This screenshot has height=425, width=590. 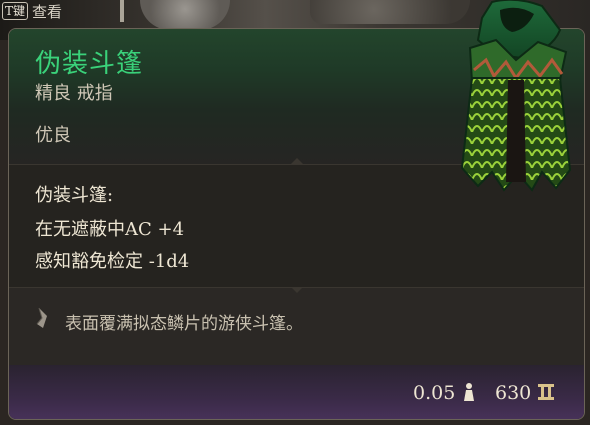 What do you see at coordinates (15, 11) in the screenshot?
I see `key-cap: T键` at bounding box center [15, 11].